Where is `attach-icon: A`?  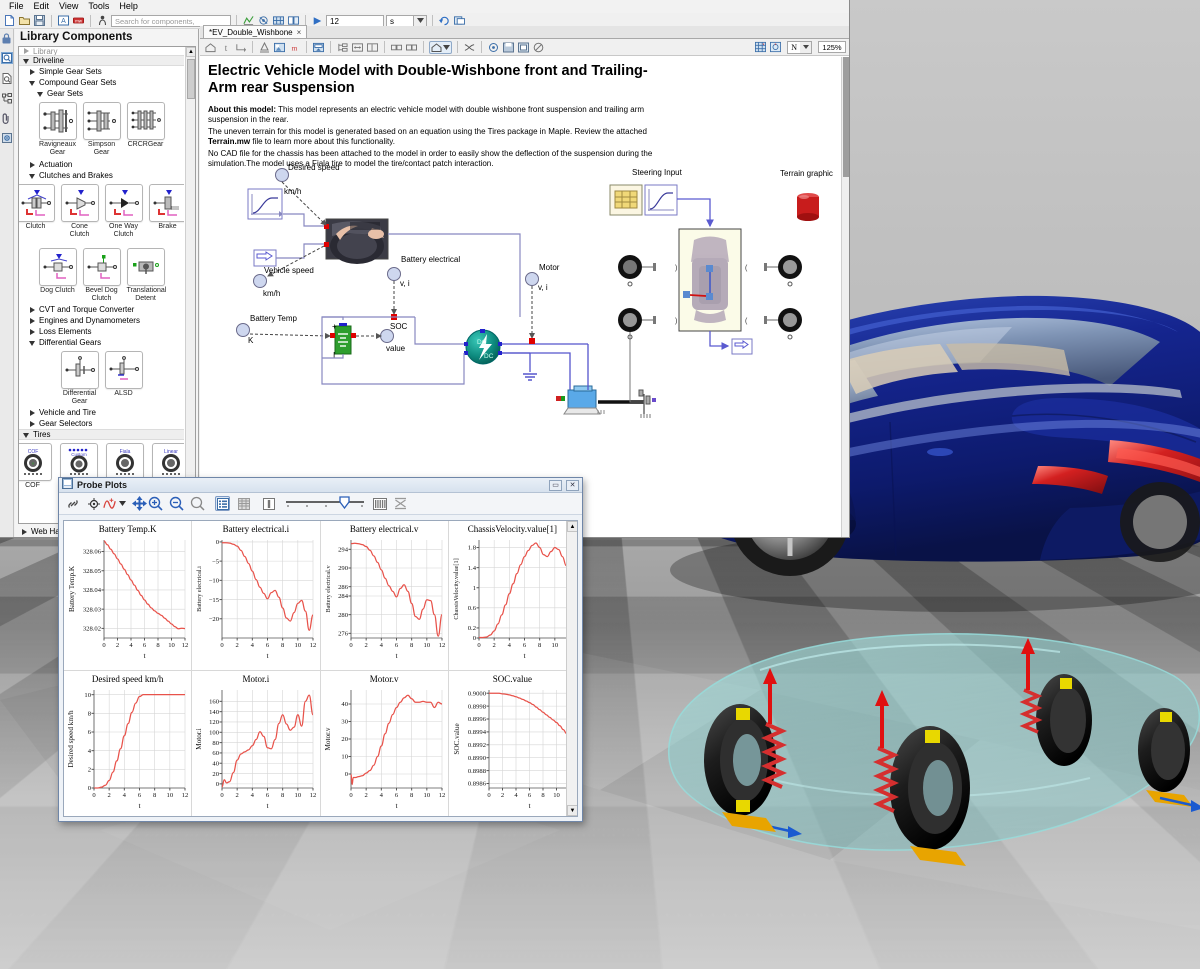 attach-icon: A is located at coordinates (63, 20).